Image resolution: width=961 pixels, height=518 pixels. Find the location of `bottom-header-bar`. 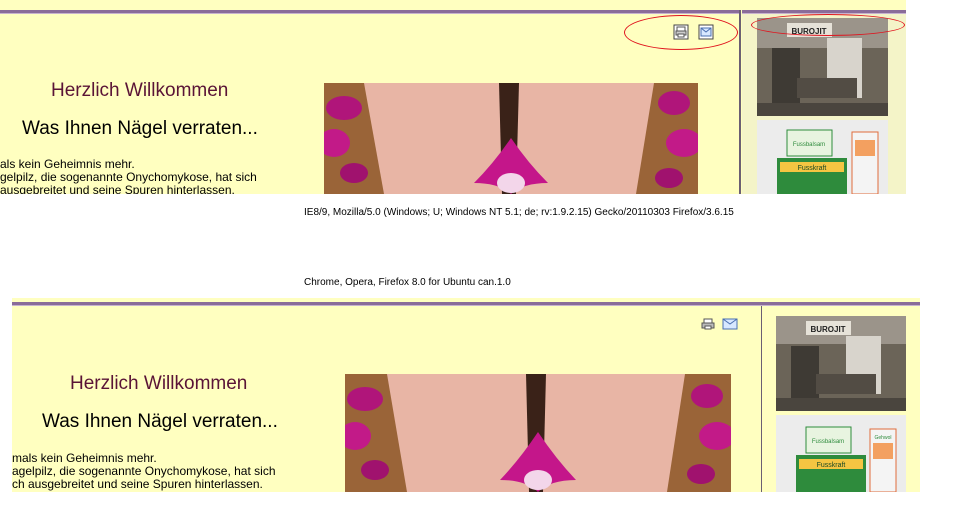

bottom-header-bar is located at coordinates (466, 304).